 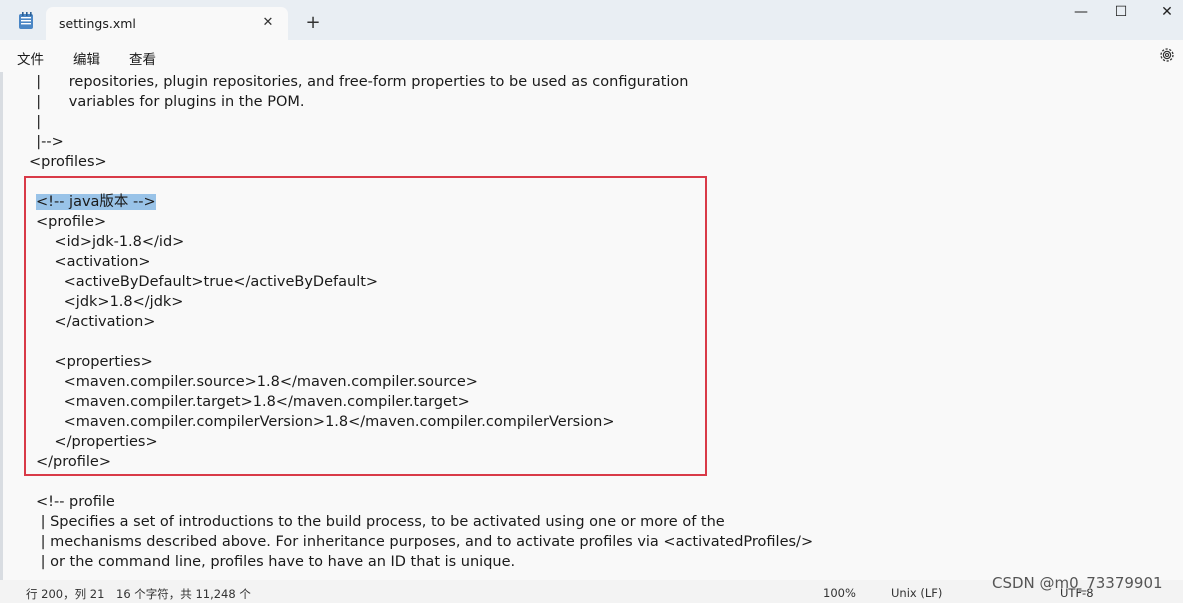 I want to click on title-bar: settings.xml ✕ + — ☐ ✕, so click(x=591, y=20).